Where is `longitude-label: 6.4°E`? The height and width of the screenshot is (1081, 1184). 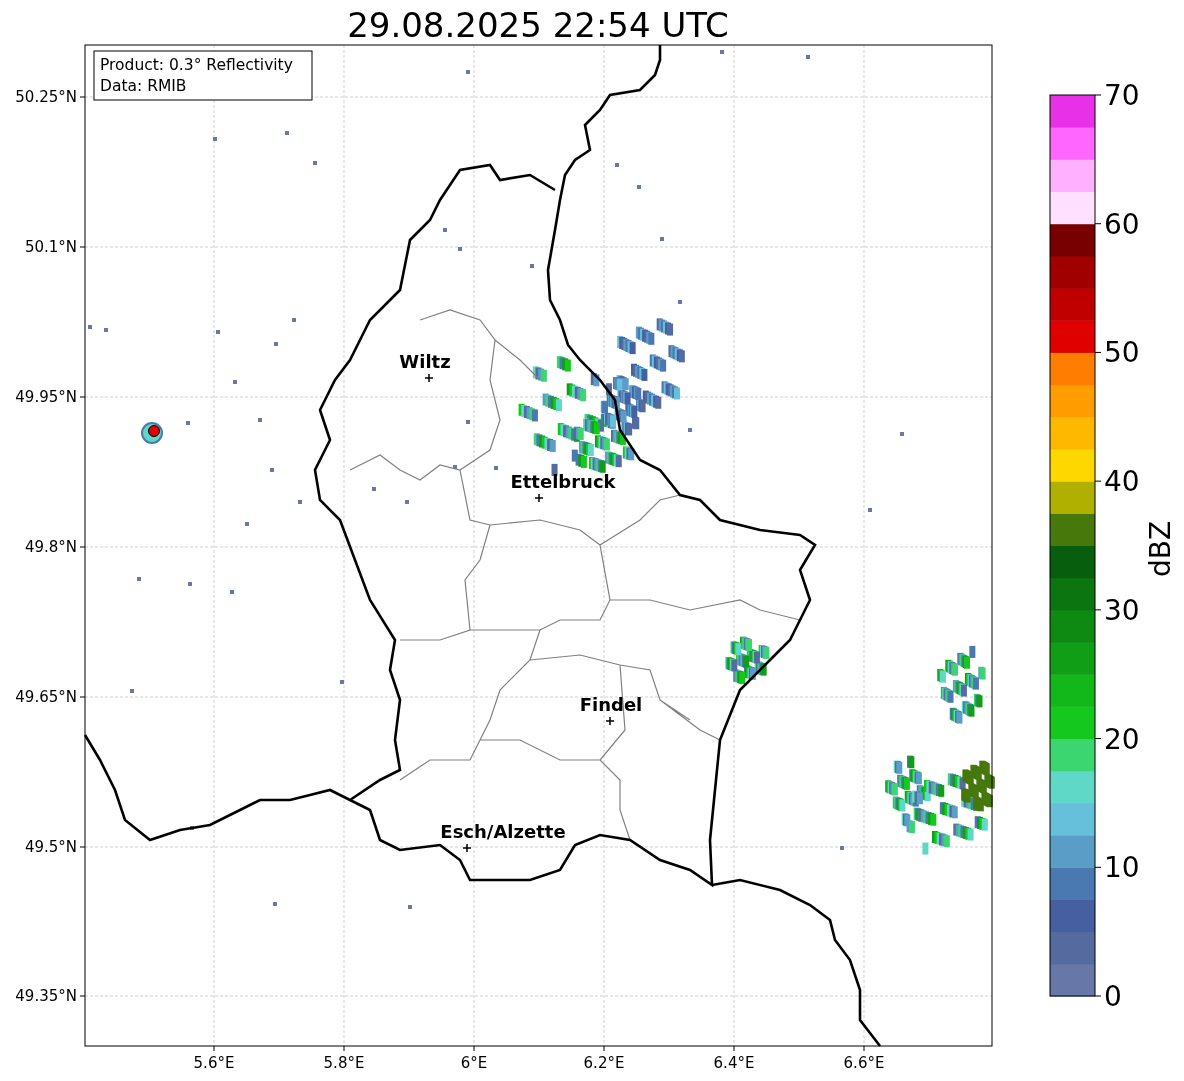 longitude-label: 6.4°E is located at coordinates (734, 1063).